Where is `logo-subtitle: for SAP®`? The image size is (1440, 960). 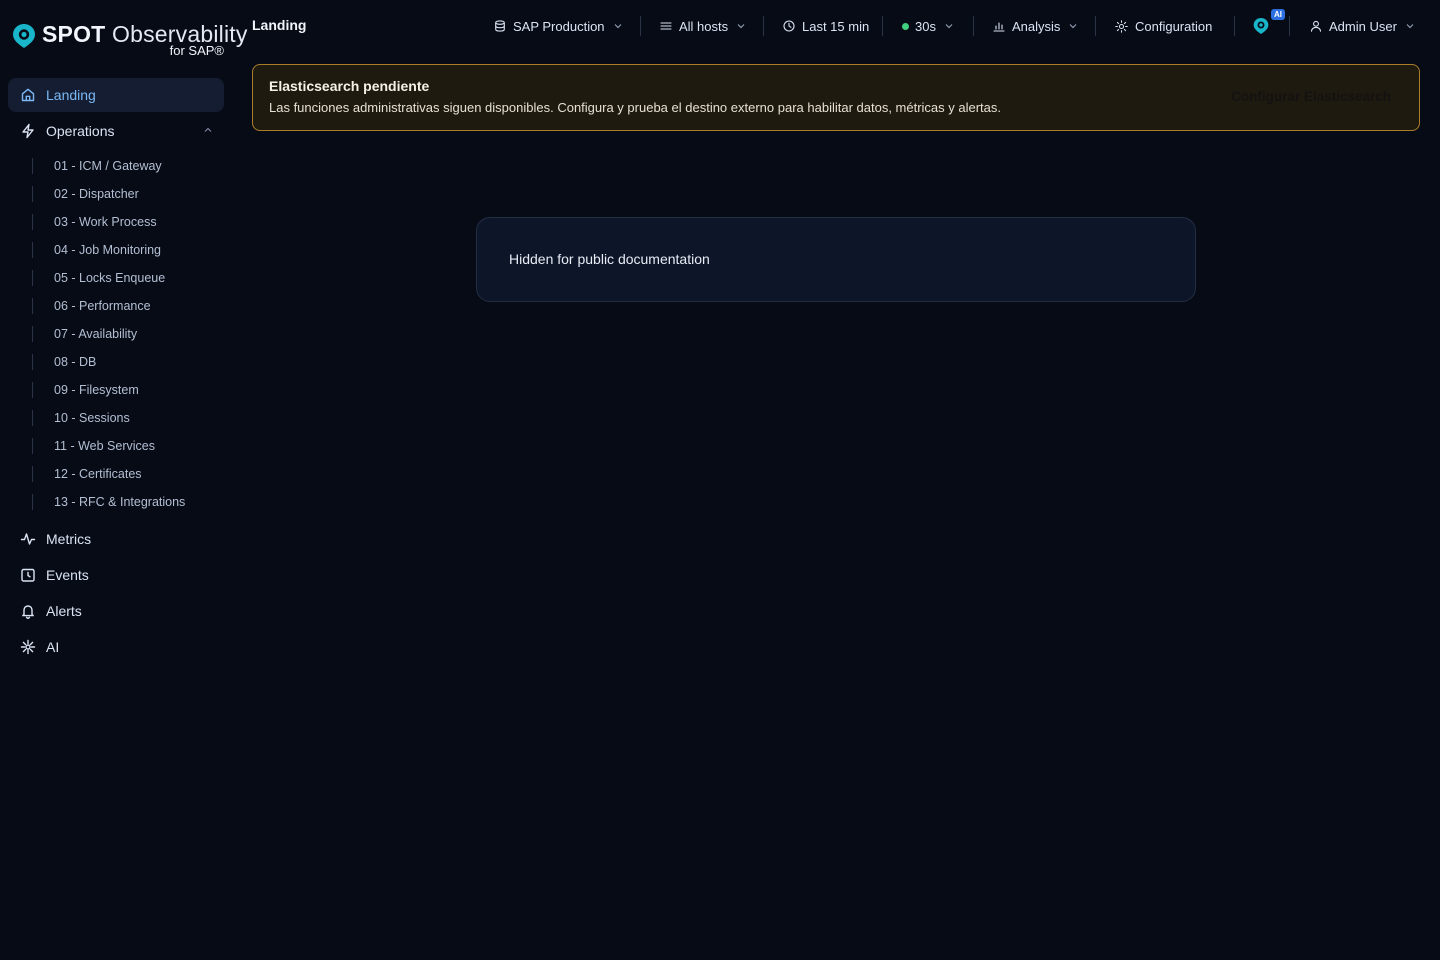
logo-subtitle: for SAP® is located at coordinates (196, 50).